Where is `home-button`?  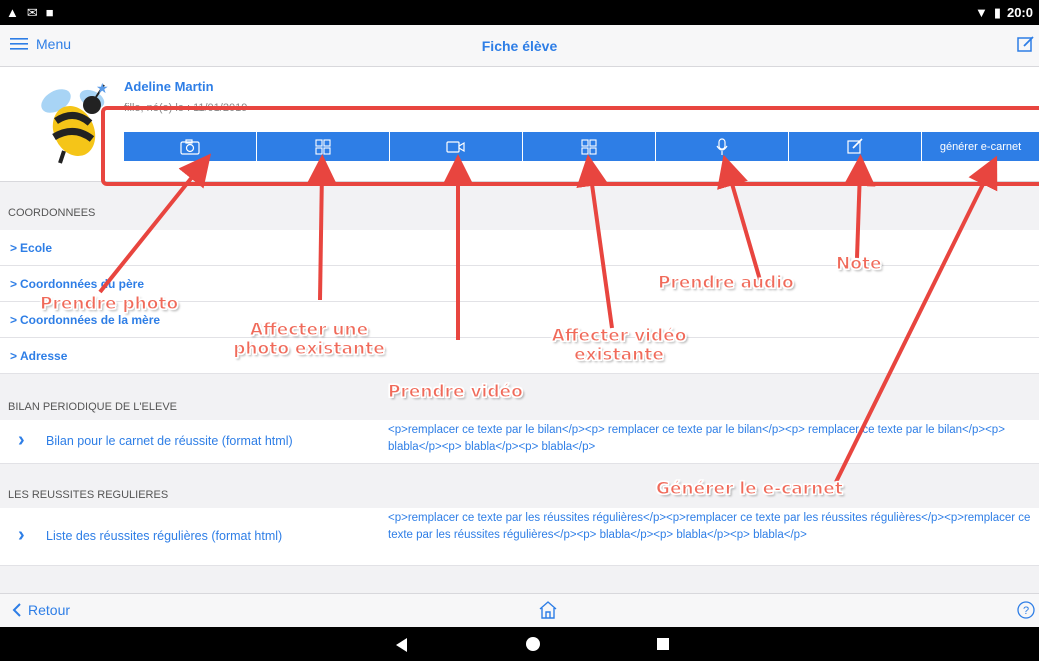 home-button is located at coordinates (548, 612).